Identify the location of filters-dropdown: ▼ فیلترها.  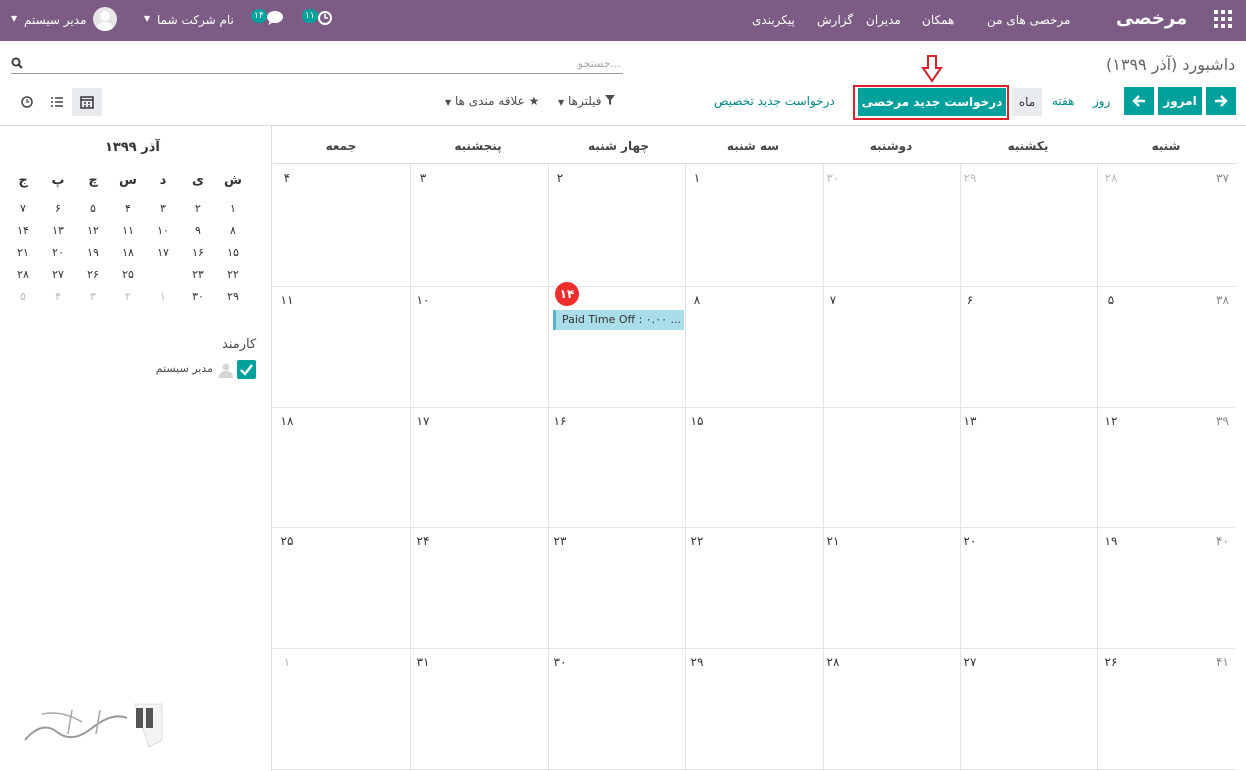
(587, 101).